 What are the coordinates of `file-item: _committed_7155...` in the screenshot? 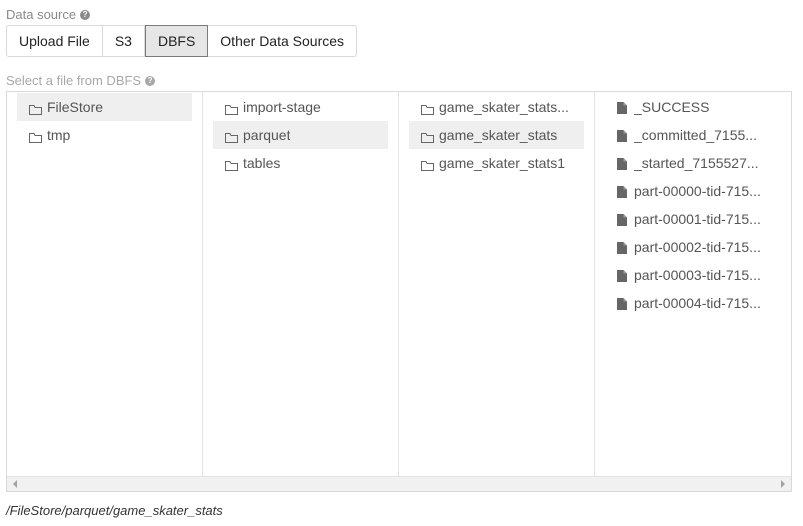 It's located at (693, 135).